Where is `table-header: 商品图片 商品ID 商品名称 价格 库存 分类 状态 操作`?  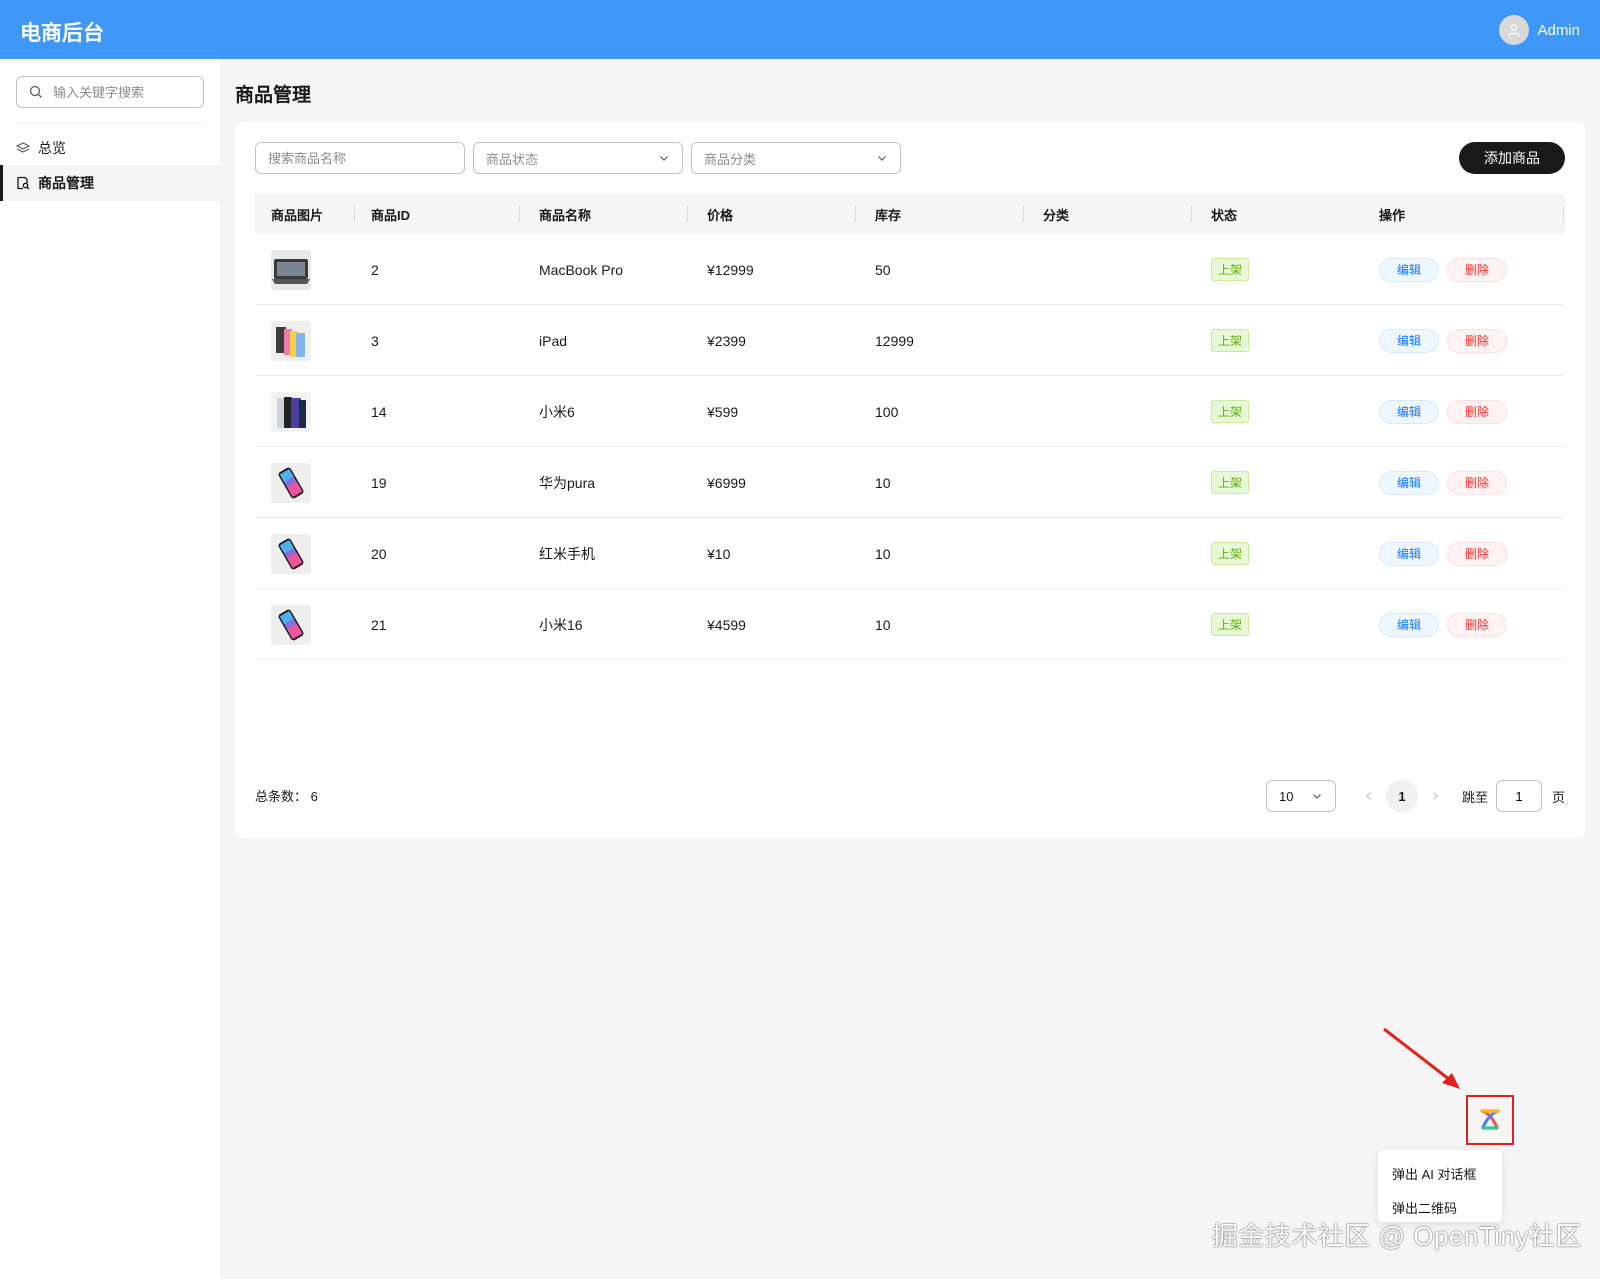
table-header: 商品图片 商品ID 商品名称 价格 库存 分类 状态 操作 is located at coordinates (910, 214).